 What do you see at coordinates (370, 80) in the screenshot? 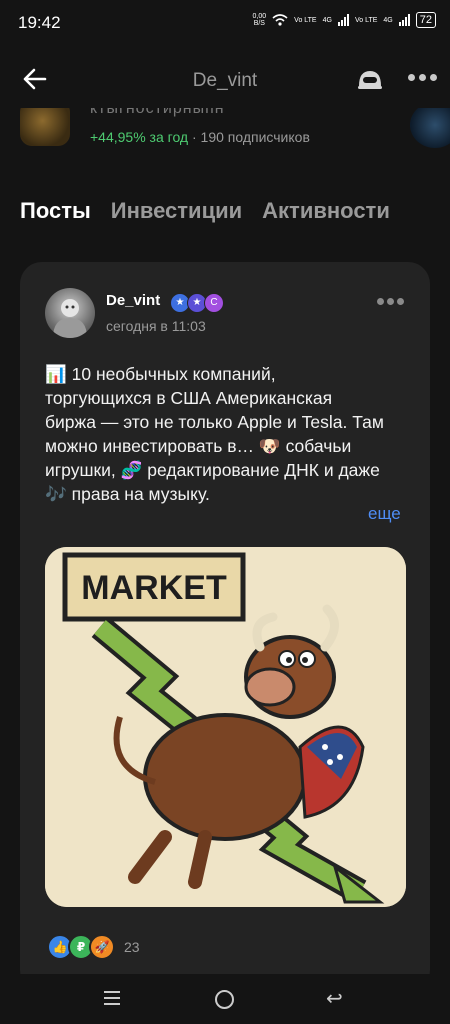
I see `helmet-icon` at bounding box center [370, 80].